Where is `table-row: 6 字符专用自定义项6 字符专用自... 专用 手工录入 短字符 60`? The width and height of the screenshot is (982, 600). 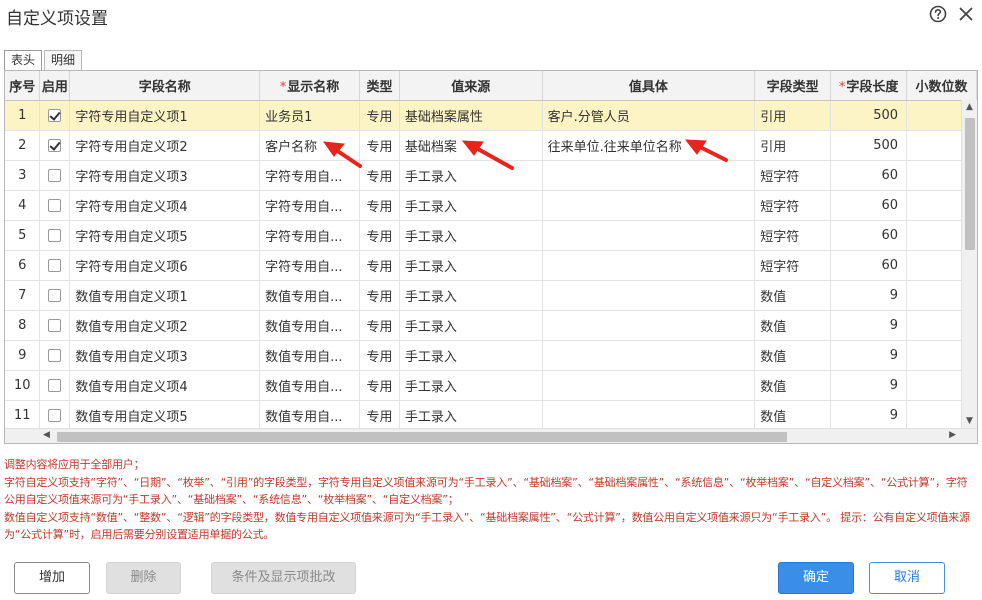 table-row: 6 字符专用自定义项6 字符专用自... 专用 手工录入 短字符 60 is located at coordinates (491, 265).